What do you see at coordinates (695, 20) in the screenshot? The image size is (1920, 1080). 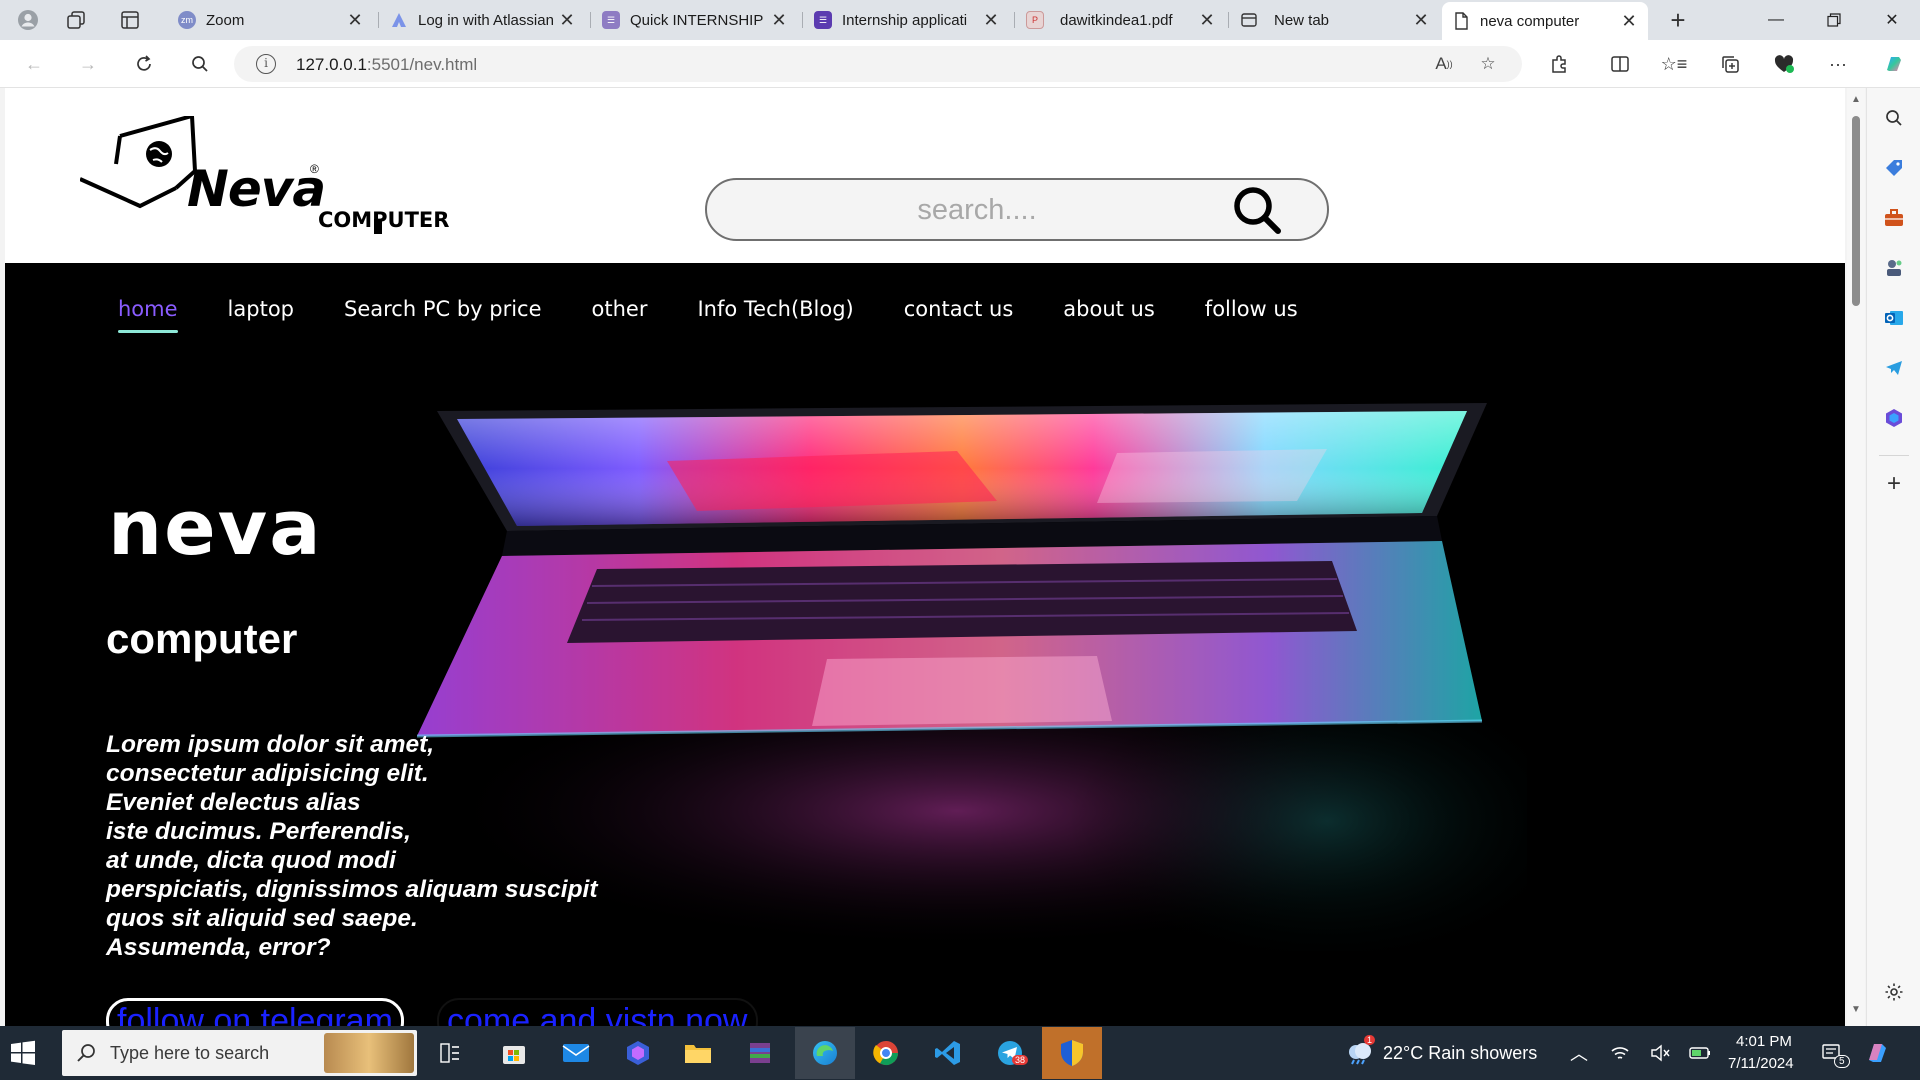 I see `browser-tab: ☰ Quick INTERNSHIP ✕` at bounding box center [695, 20].